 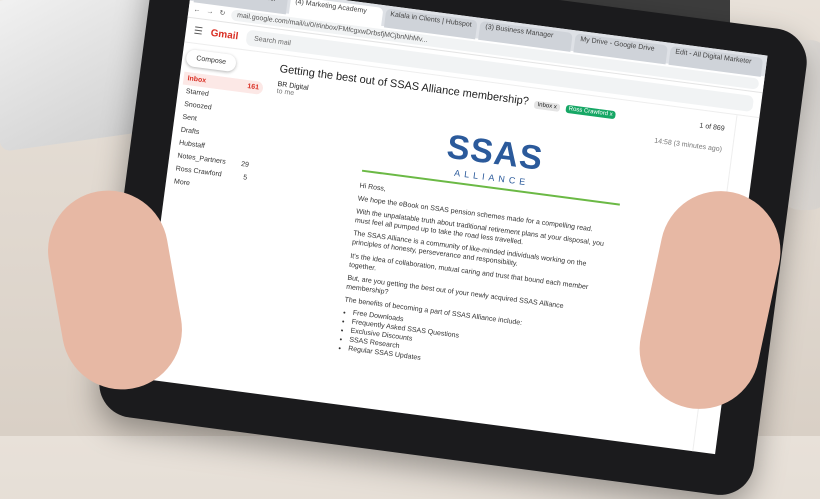 I want to click on sidebar-item-label: More, so click(x=182, y=183).